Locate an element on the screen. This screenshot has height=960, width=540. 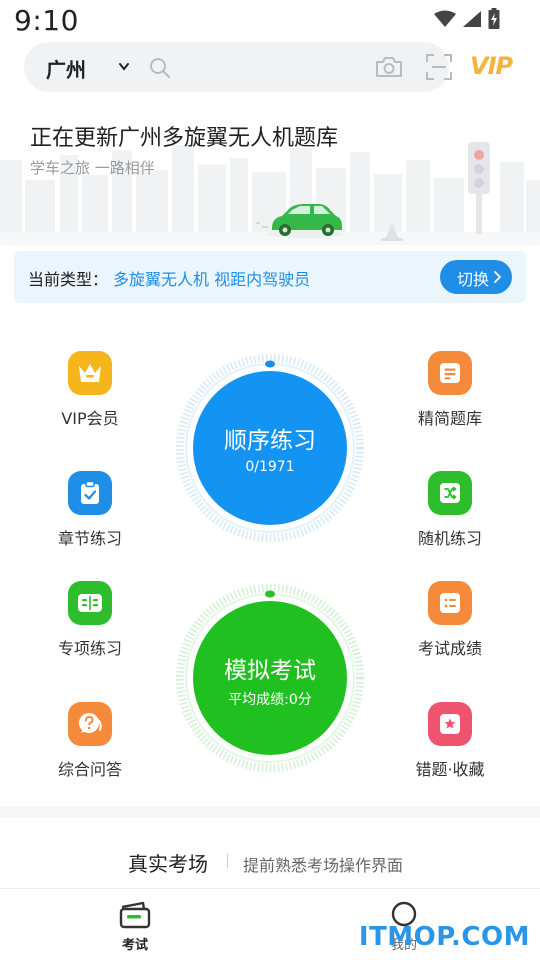
exam-circle: 模拟考试 平均成绩:0分 is located at coordinates (270, 678).